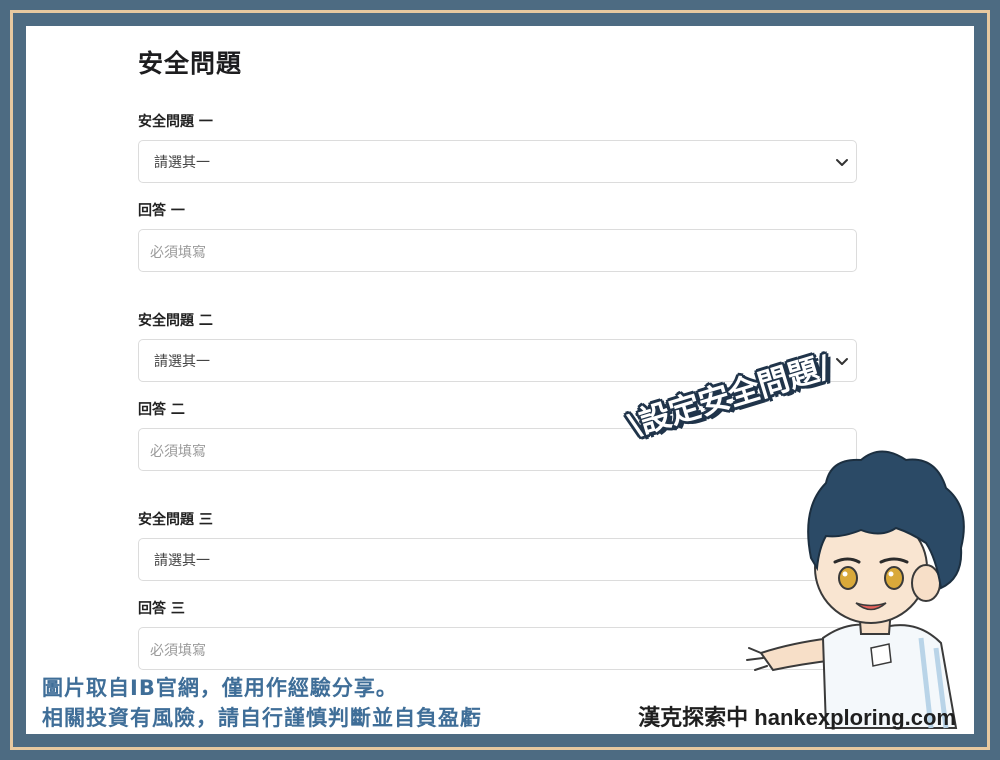 The width and height of the screenshot is (1000, 760). Describe the element at coordinates (220, 688) in the screenshot. I see `caption-line-1: 圖片取自IB官網，僅用作經驗分享。` at that location.